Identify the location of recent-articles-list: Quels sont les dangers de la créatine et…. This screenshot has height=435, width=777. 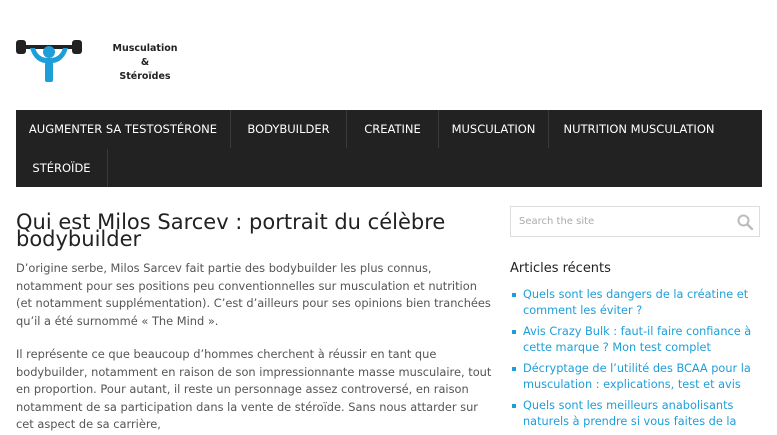
(635, 361).